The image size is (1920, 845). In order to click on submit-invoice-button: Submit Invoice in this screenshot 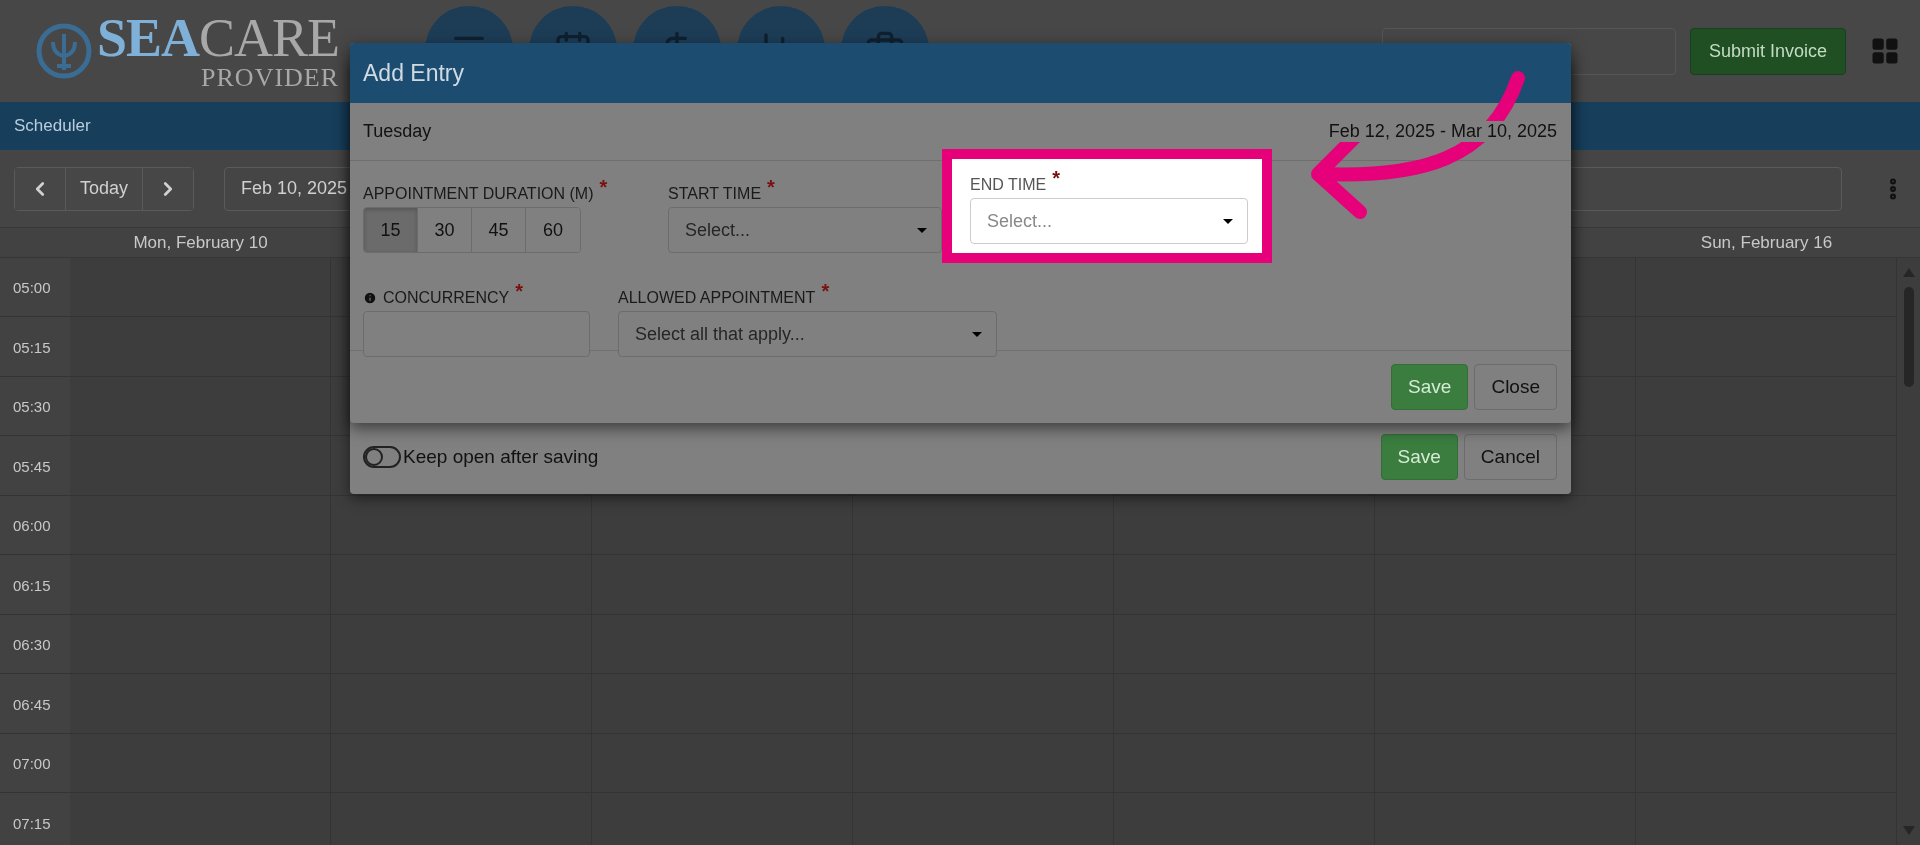, I will do `click(1767, 51)`.